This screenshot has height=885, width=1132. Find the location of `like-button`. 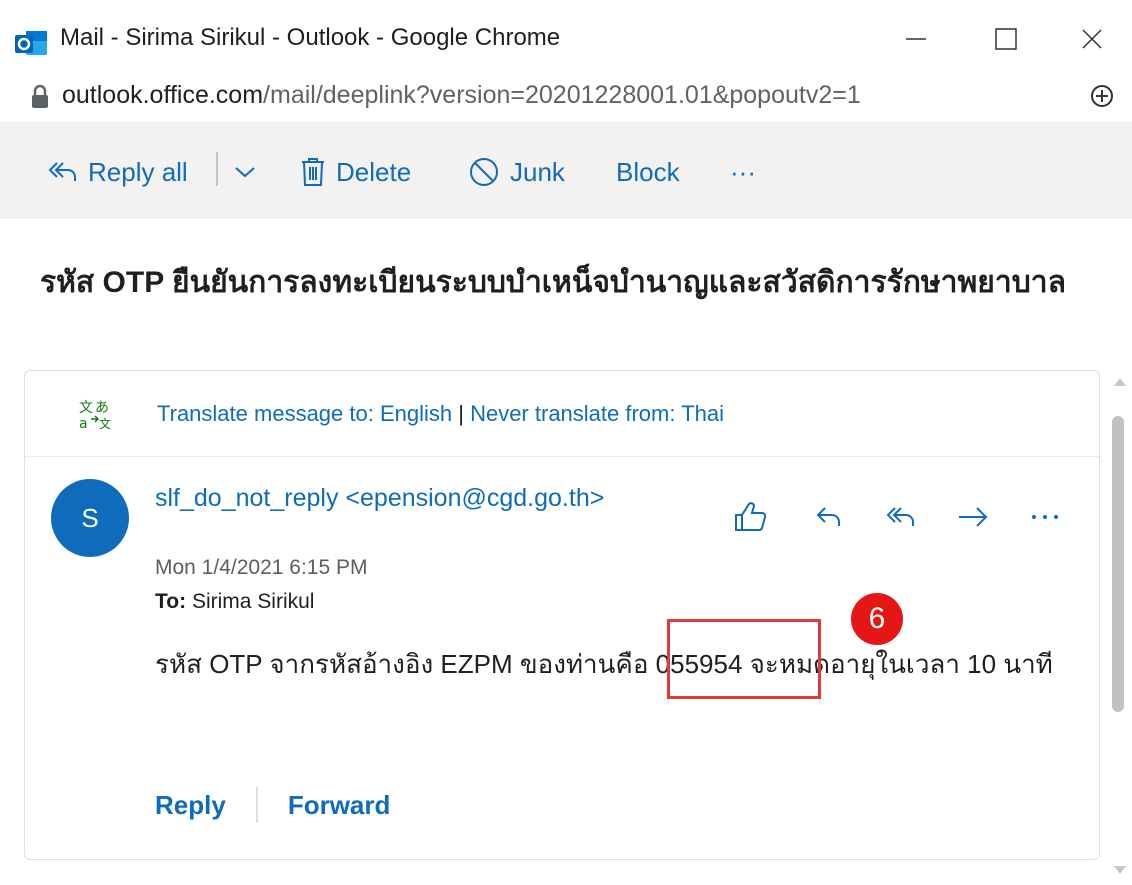

like-button is located at coordinates (751, 517).